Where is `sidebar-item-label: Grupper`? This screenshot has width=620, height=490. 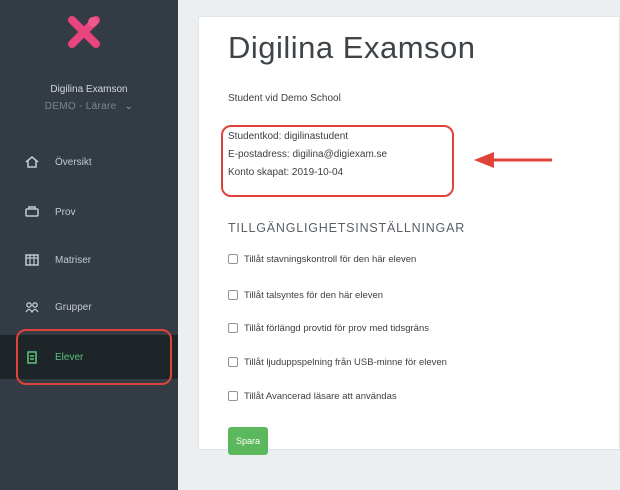 sidebar-item-label: Grupper is located at coordinates (73, 307).